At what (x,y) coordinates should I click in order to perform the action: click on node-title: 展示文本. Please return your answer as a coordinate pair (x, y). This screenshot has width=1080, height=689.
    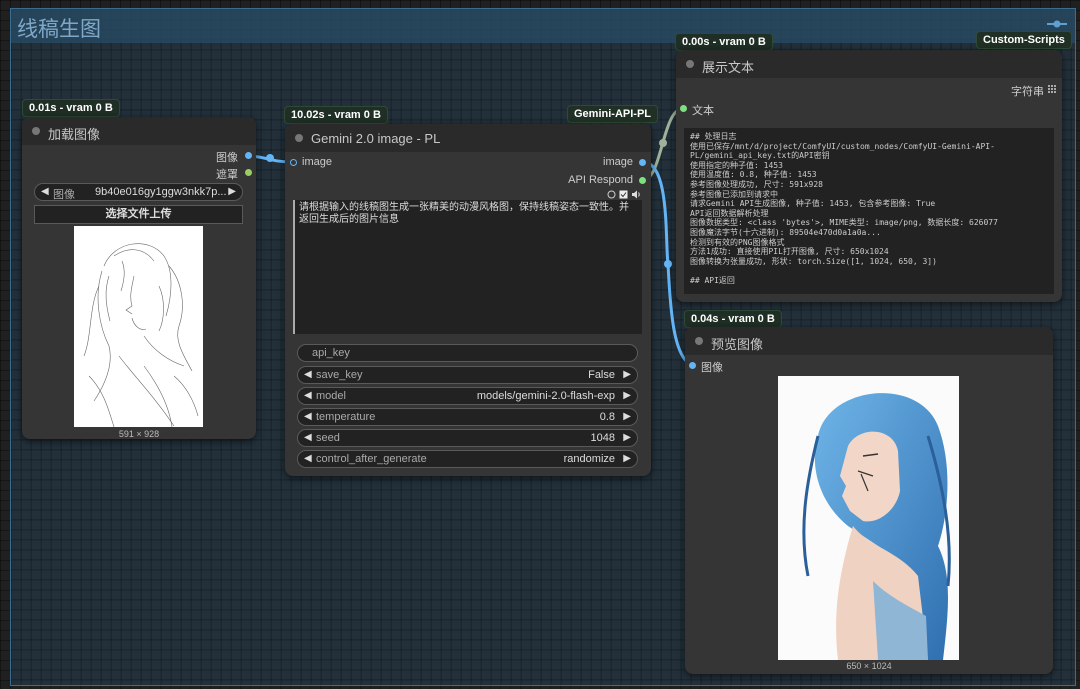
    Looking at the image, I should click on (728, 67).